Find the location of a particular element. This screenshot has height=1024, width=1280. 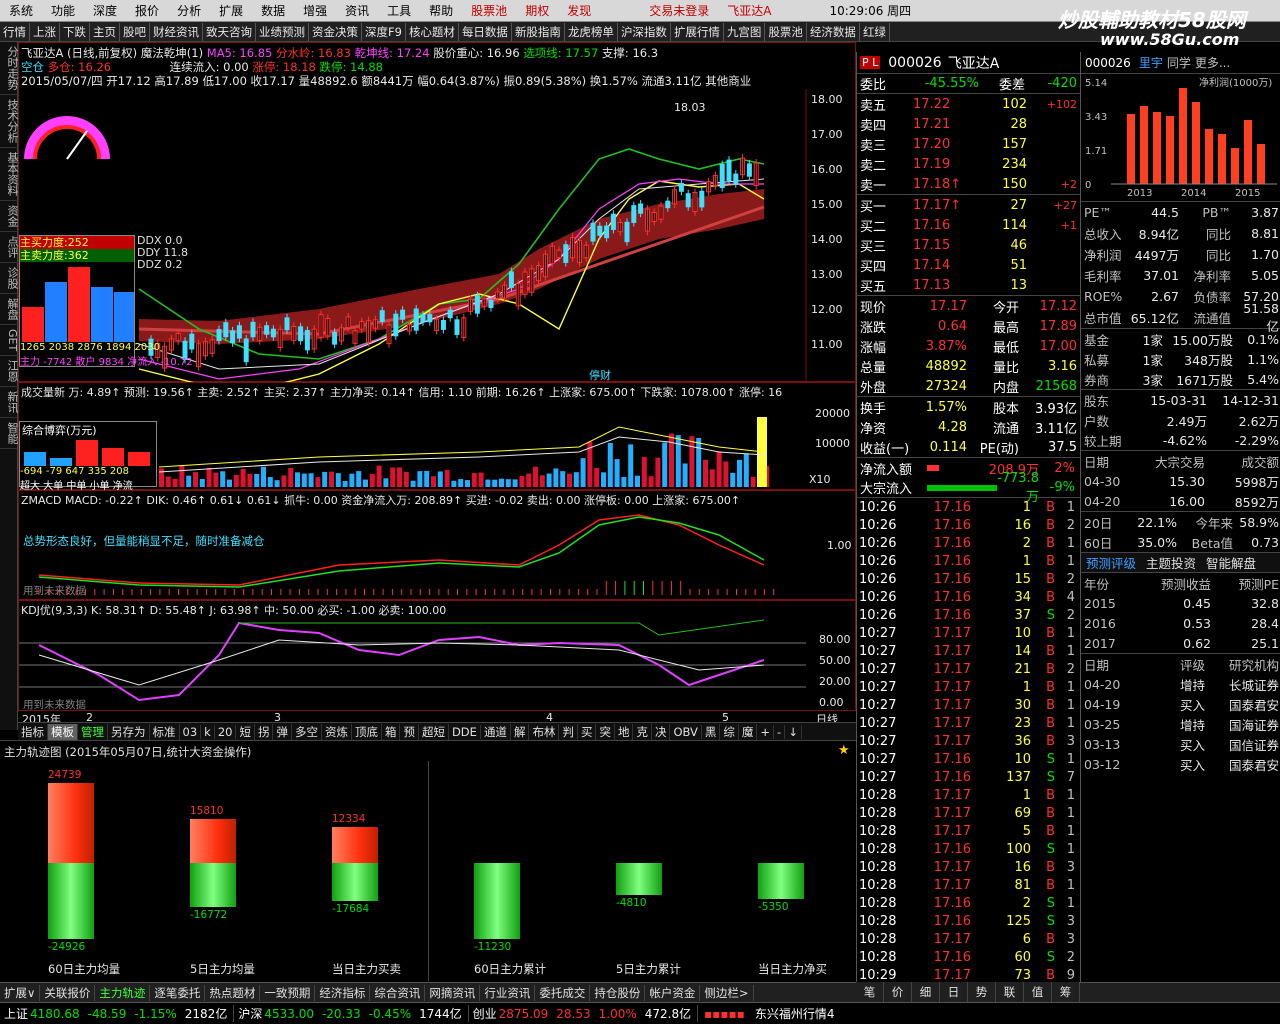

order-row: 买五 17.13 13 is located at coordinates (968, 285).